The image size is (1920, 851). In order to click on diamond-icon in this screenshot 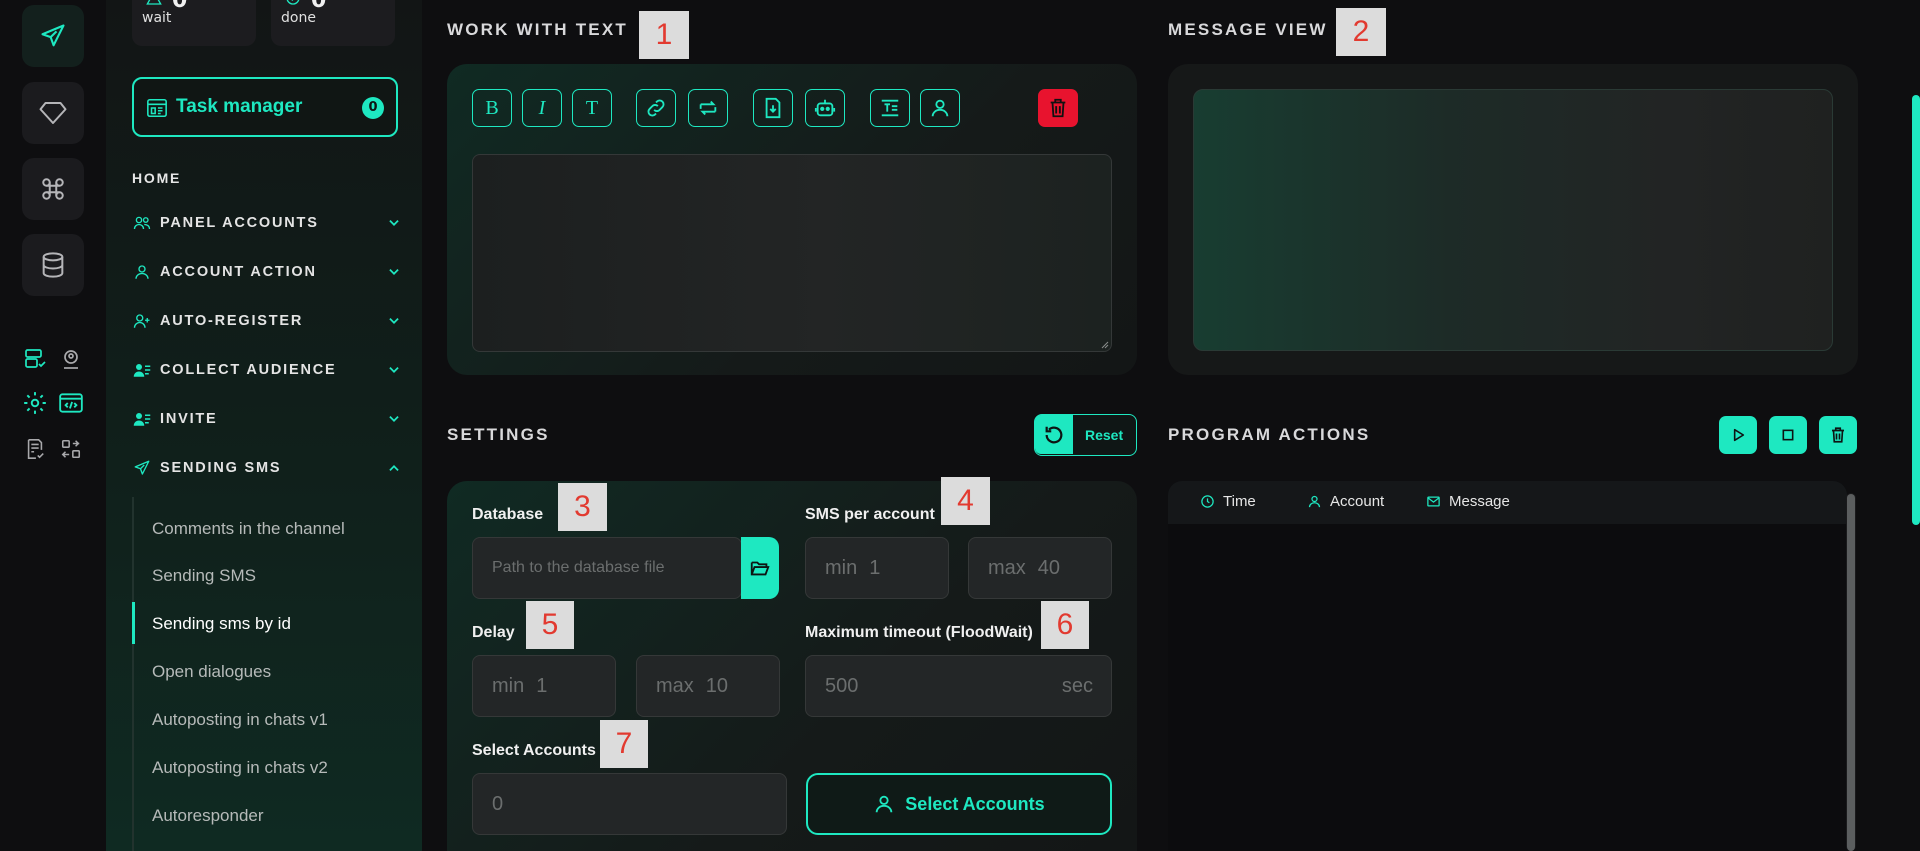, I will do `click(53, 113)`.